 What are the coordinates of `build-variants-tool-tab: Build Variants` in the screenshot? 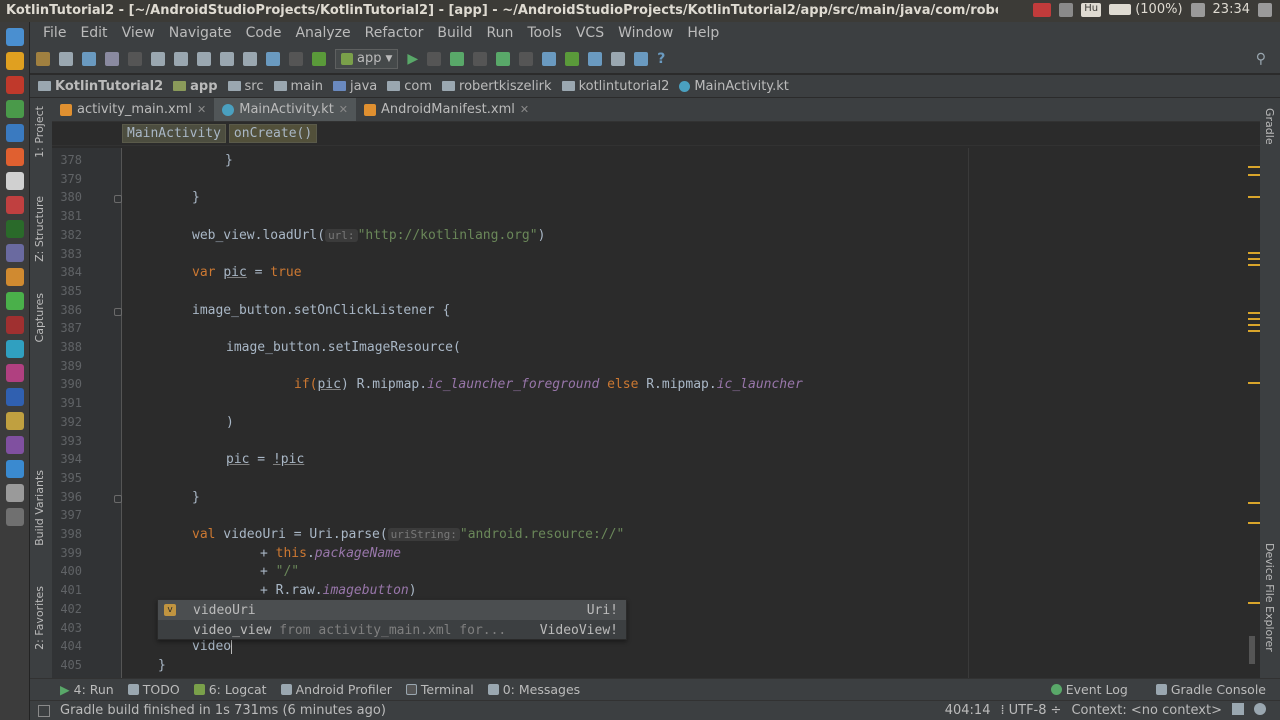 It's located at (39, 508).